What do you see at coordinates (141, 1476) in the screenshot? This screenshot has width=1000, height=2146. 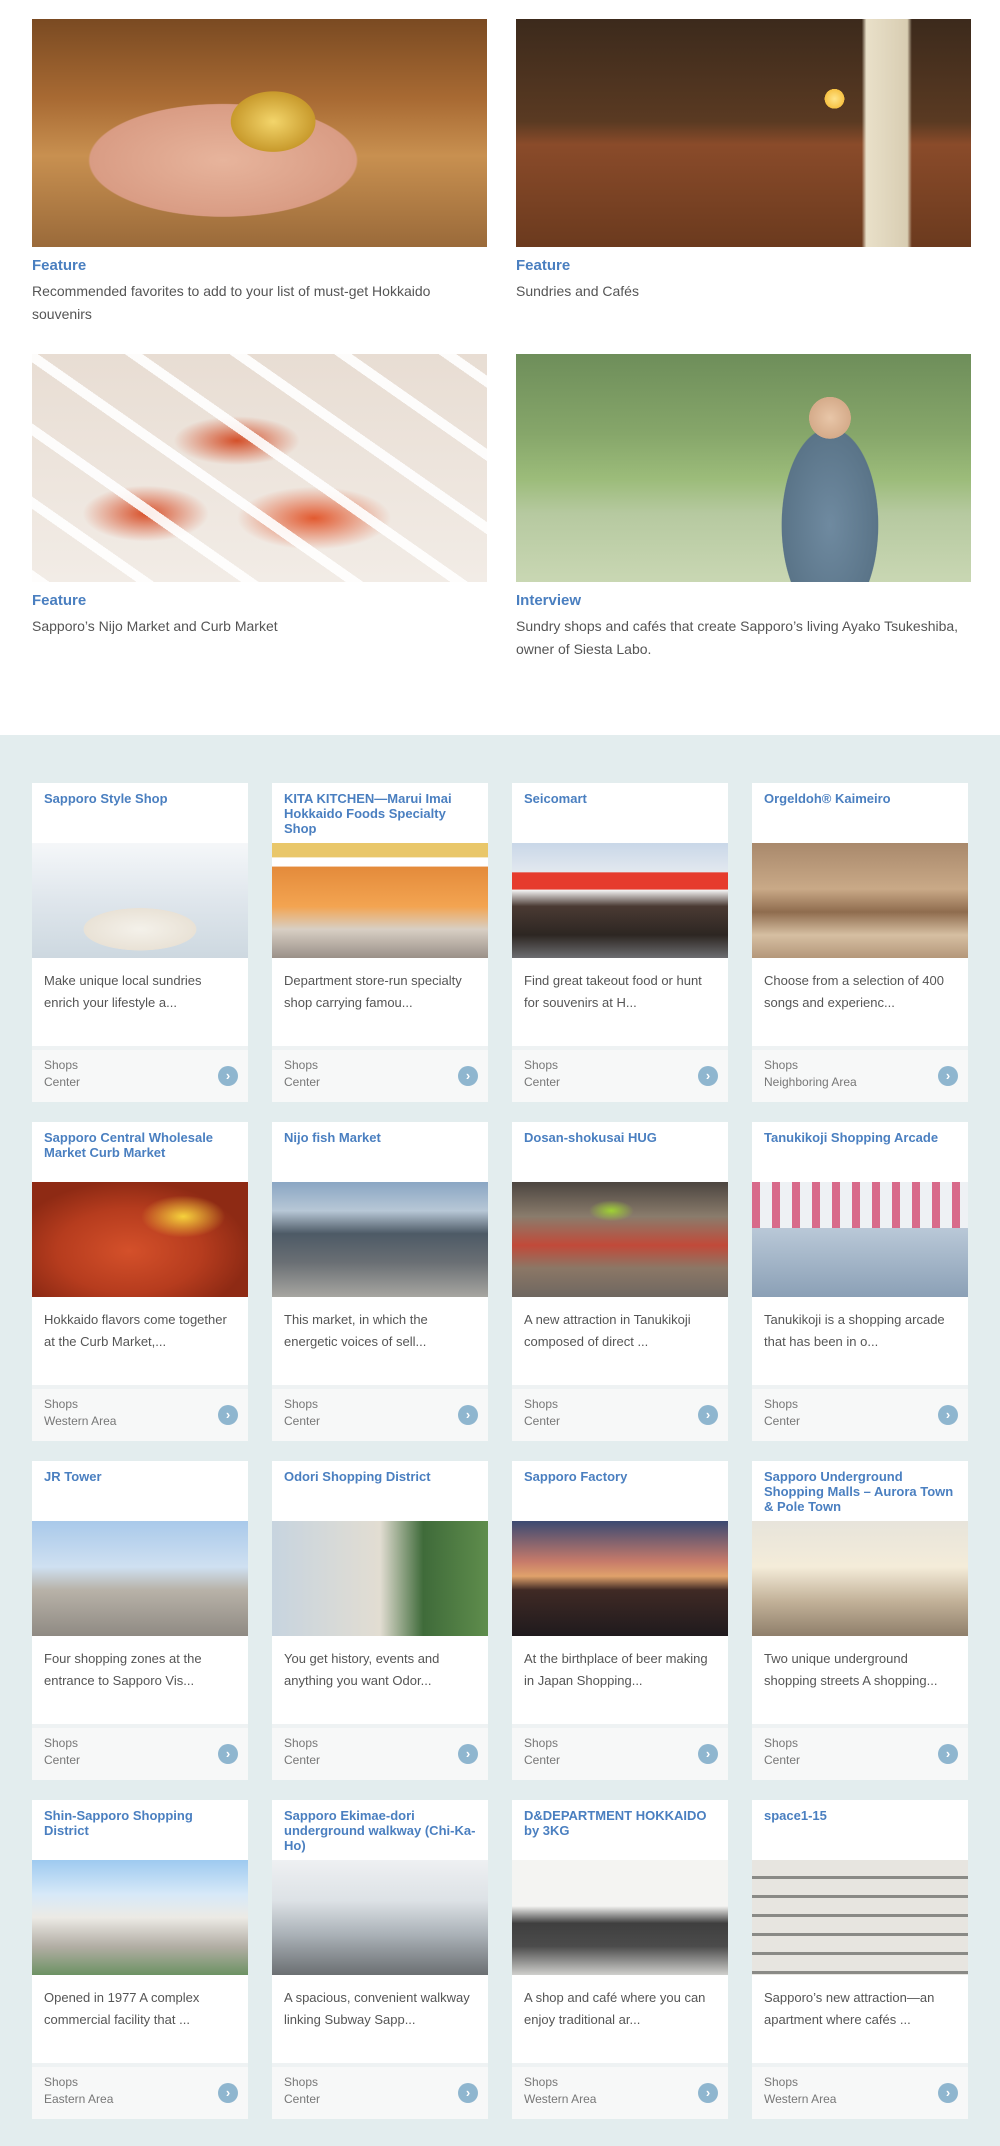 I see `shop-title: JR Tower` at bounding box center [141, 1476].